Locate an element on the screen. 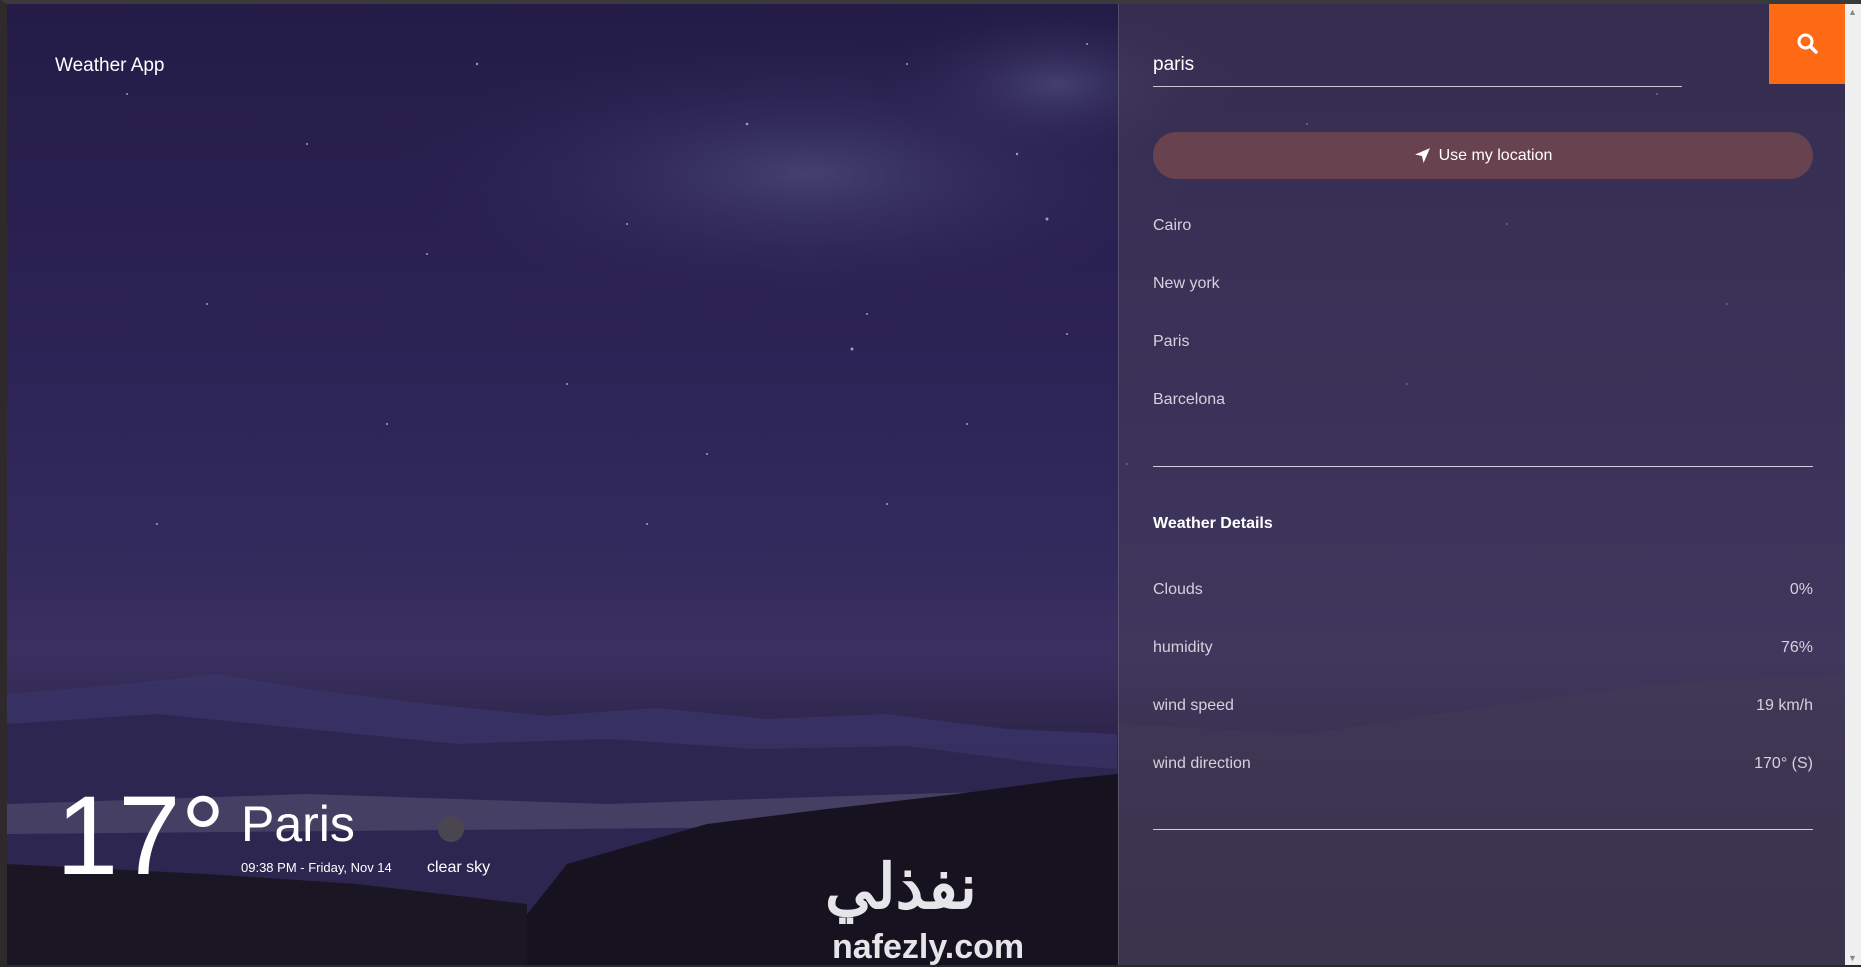 The width and height of the screenshot is (1861, 967). city-item-paris: Paris is located at coordinates (1483, 362).